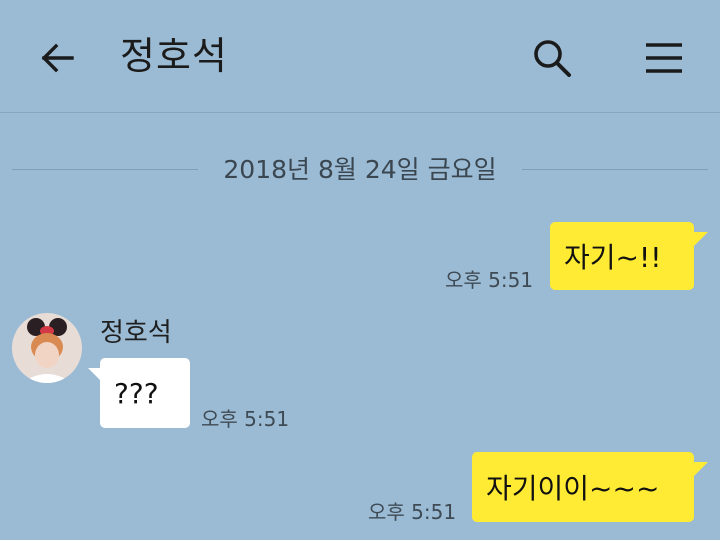 This screenshot has width=720, height=540. I want to click on my-message-bubble: 자기이이~~~, so click(583, 487).